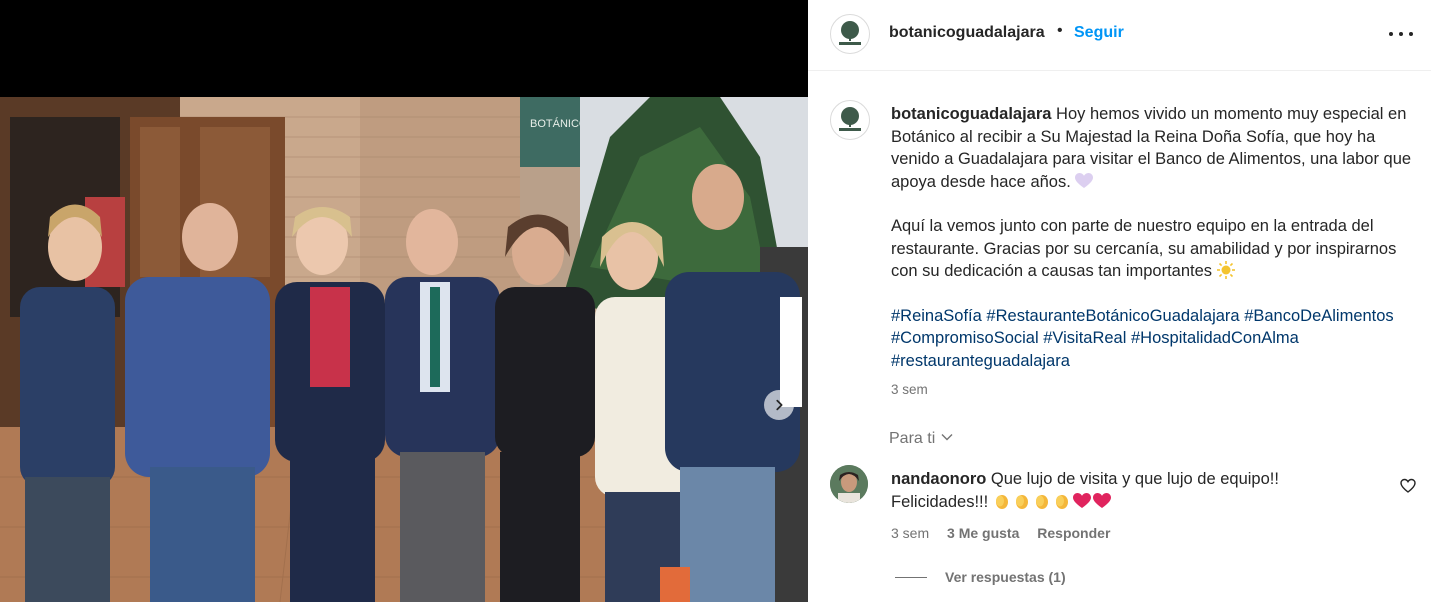 The height and width of the screenshot is (602, 1431). What do you see at coordinates (980, 361) in the screenshot?
I see `hashtag-link: #restauranteguadalajara` at bounding box center [980, 361].